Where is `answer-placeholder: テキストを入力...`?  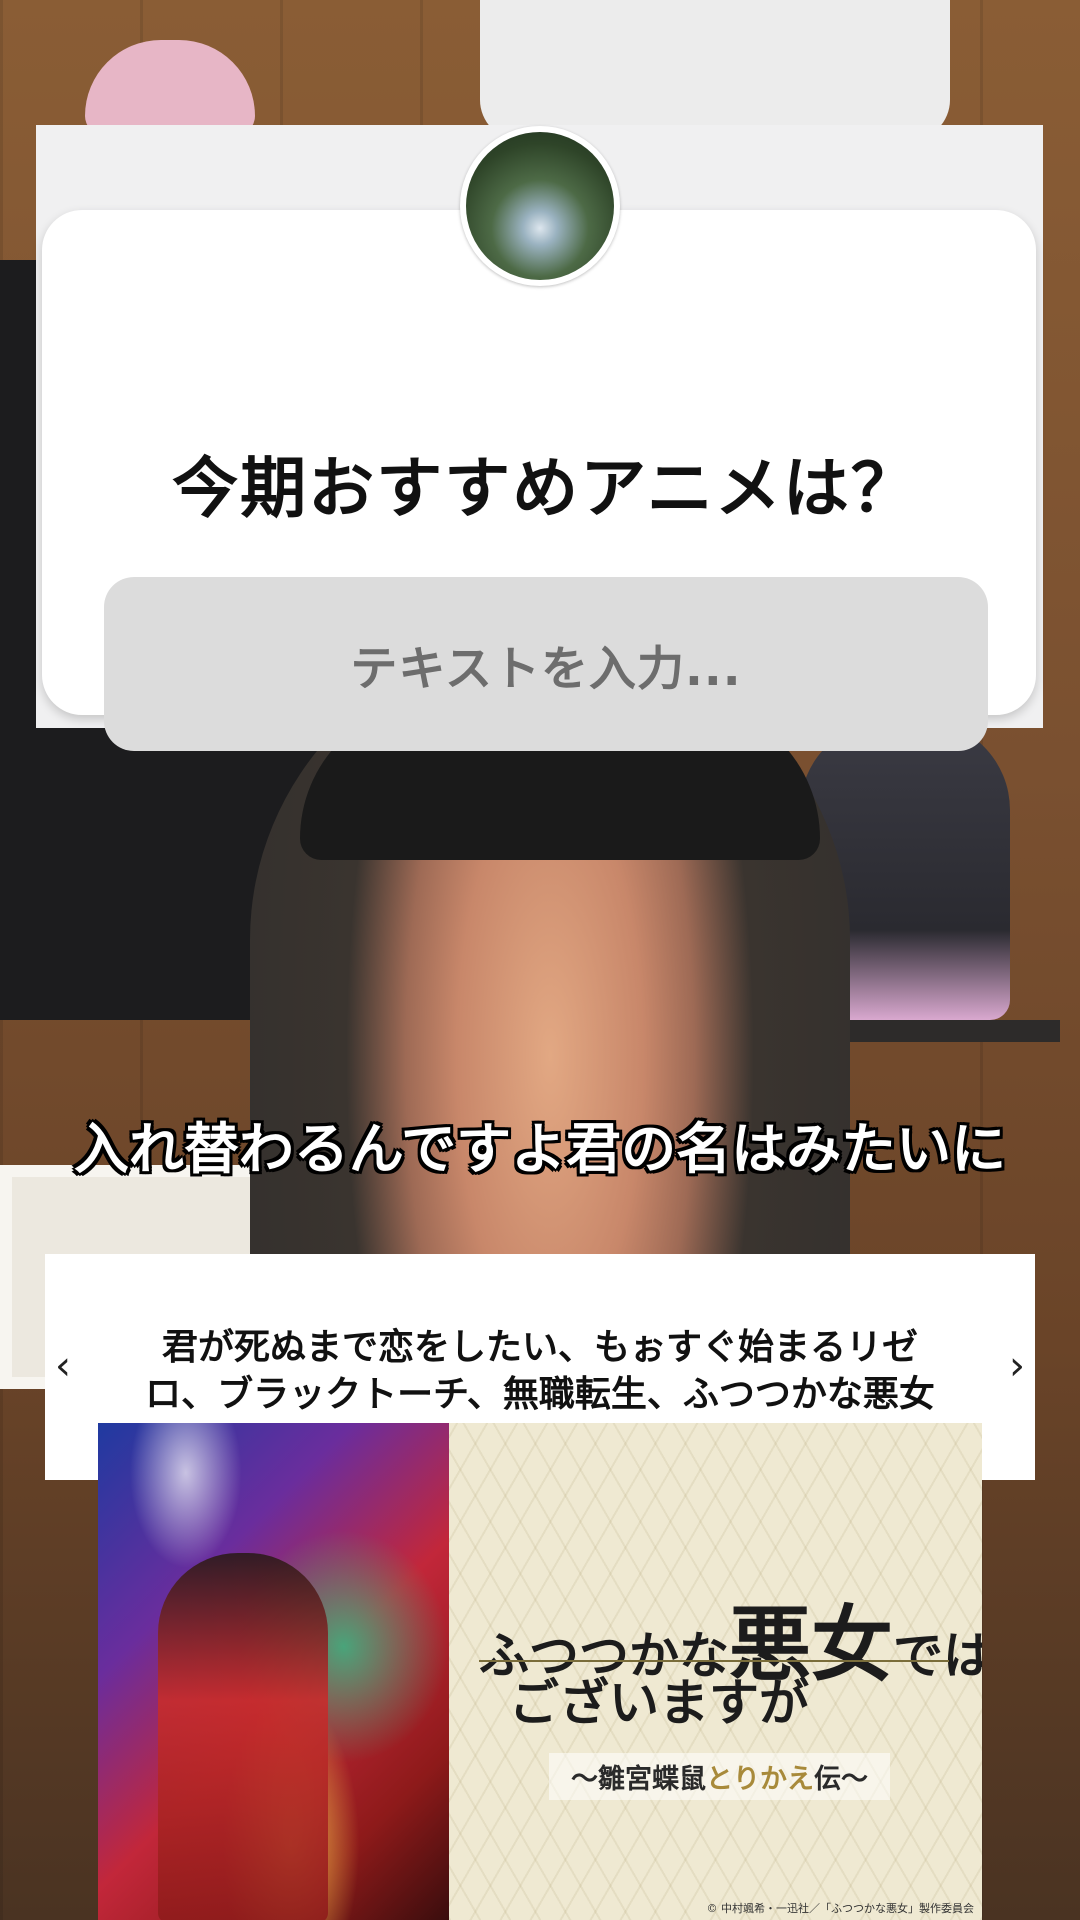
answer-placeholder: テキストを入力... is located at coordinates (546, 669).